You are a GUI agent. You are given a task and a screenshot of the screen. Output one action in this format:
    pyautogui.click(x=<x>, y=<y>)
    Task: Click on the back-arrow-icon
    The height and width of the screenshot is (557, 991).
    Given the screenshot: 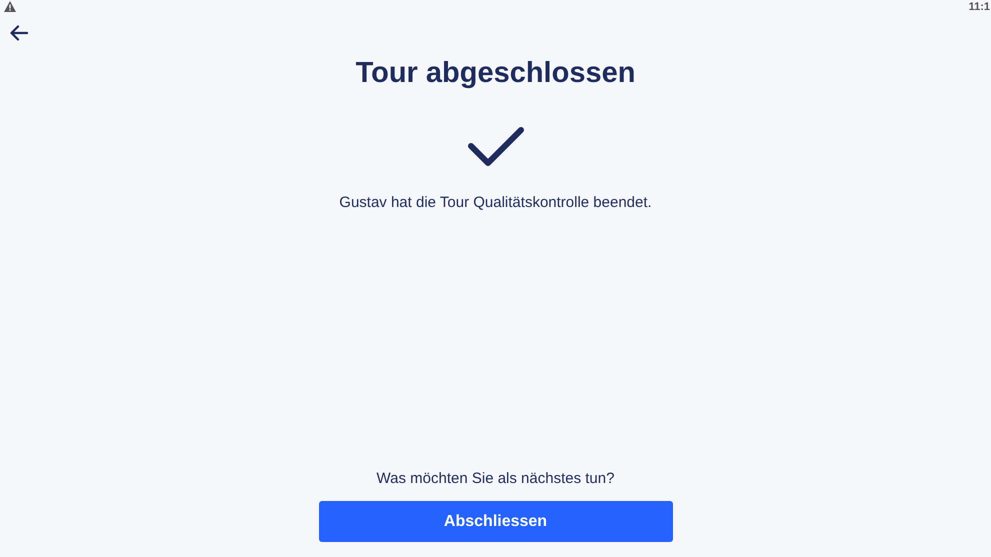 What is the action you would take?
    pyautogui.click(x=19, y=33)
    